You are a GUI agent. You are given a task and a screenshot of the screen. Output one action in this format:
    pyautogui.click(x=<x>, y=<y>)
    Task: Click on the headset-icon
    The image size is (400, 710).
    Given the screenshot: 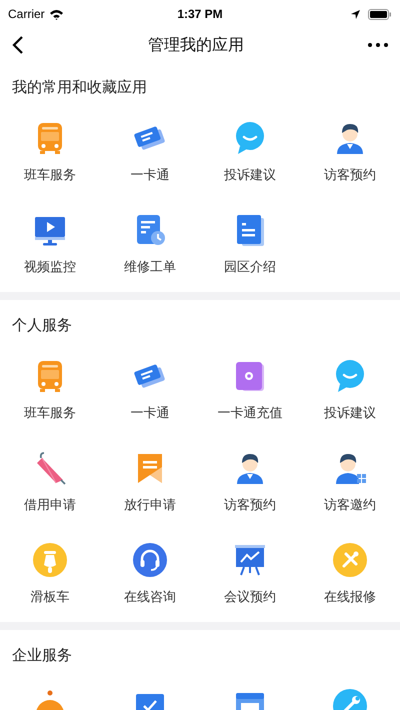 What is the action you would take?
    pyautogui.click(x=150, y=560)
    